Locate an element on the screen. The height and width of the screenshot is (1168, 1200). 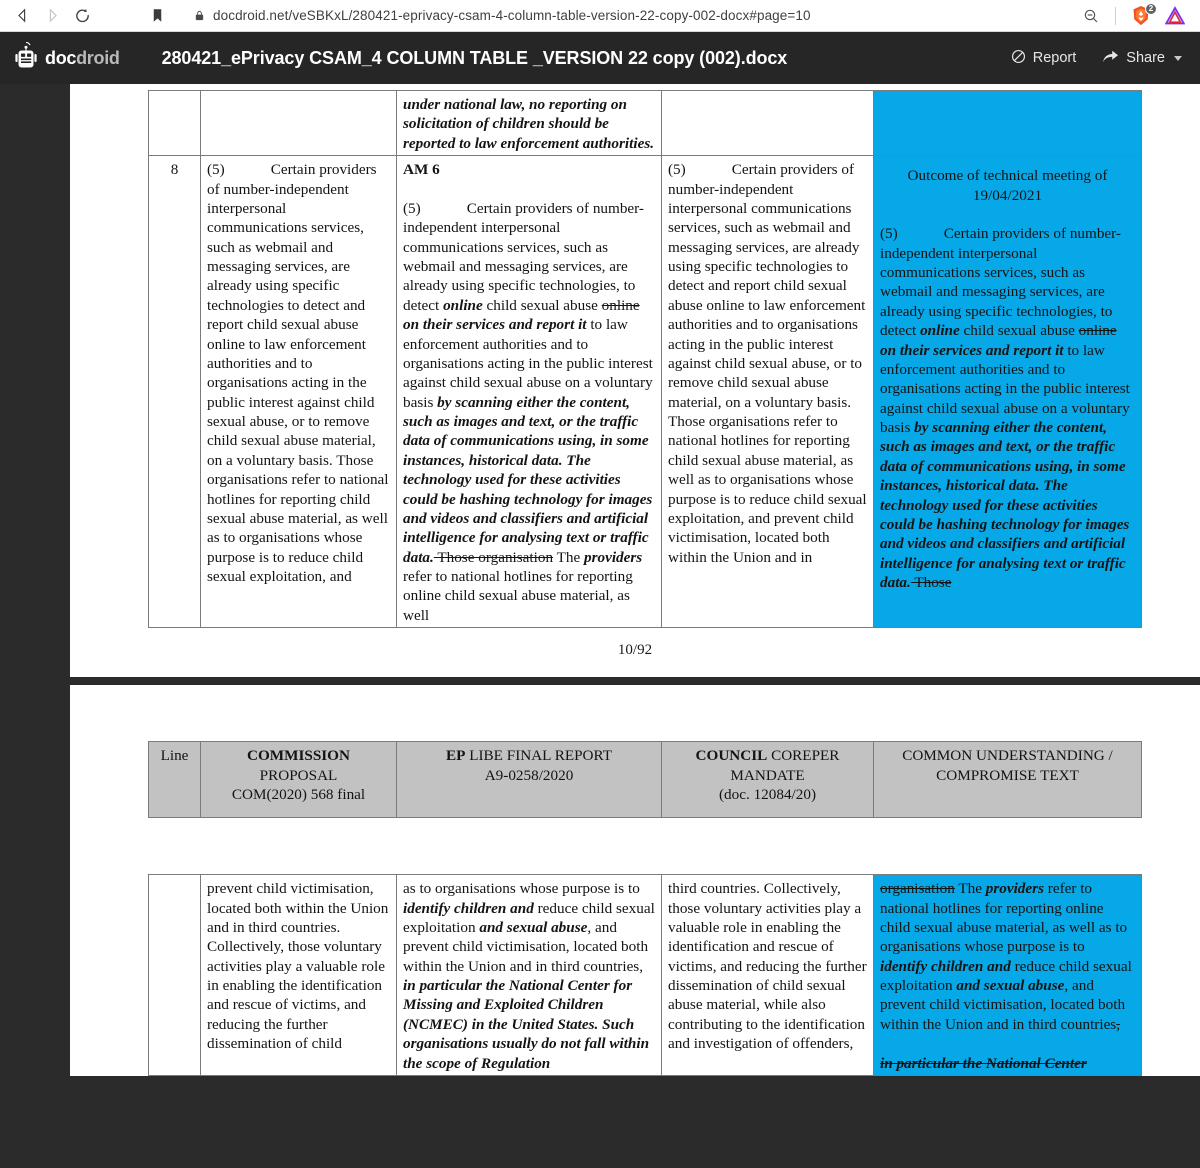
ep-text-1: as to organisations whose purpose is to is located at coordinates (521, 889).